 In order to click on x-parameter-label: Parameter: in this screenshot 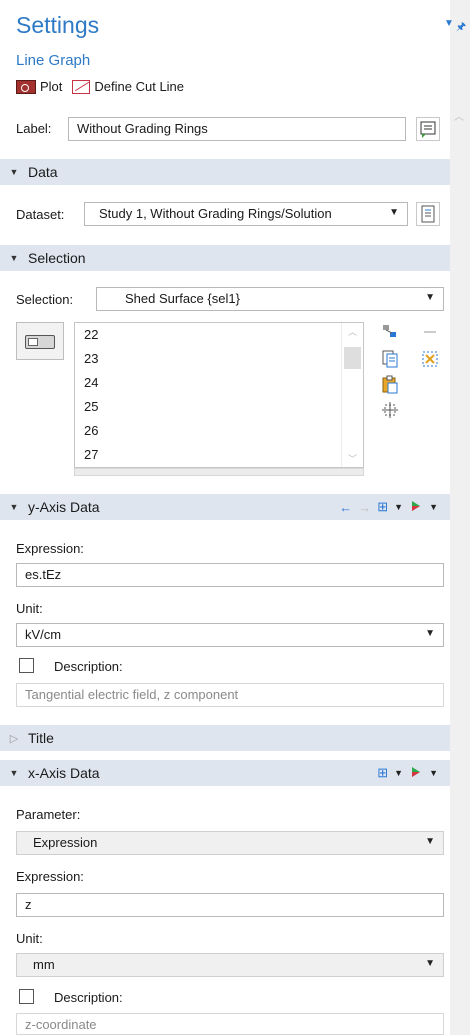, I will do `click(48, 814)`.